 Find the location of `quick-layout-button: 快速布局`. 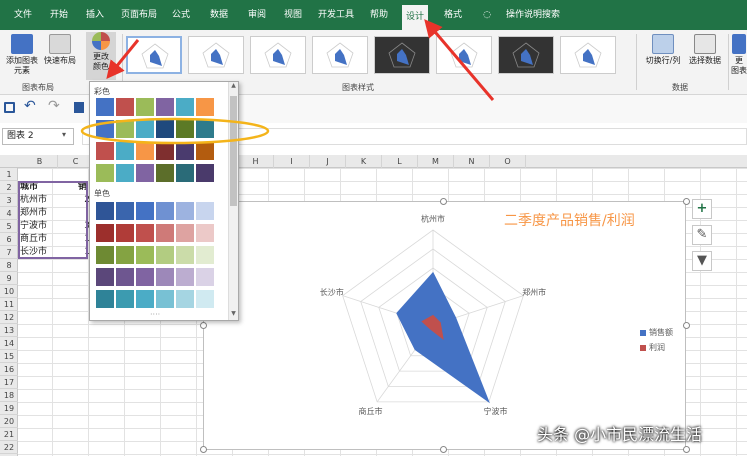

quick-layout-button: 快速布局 is located at coordinates (60, 50).